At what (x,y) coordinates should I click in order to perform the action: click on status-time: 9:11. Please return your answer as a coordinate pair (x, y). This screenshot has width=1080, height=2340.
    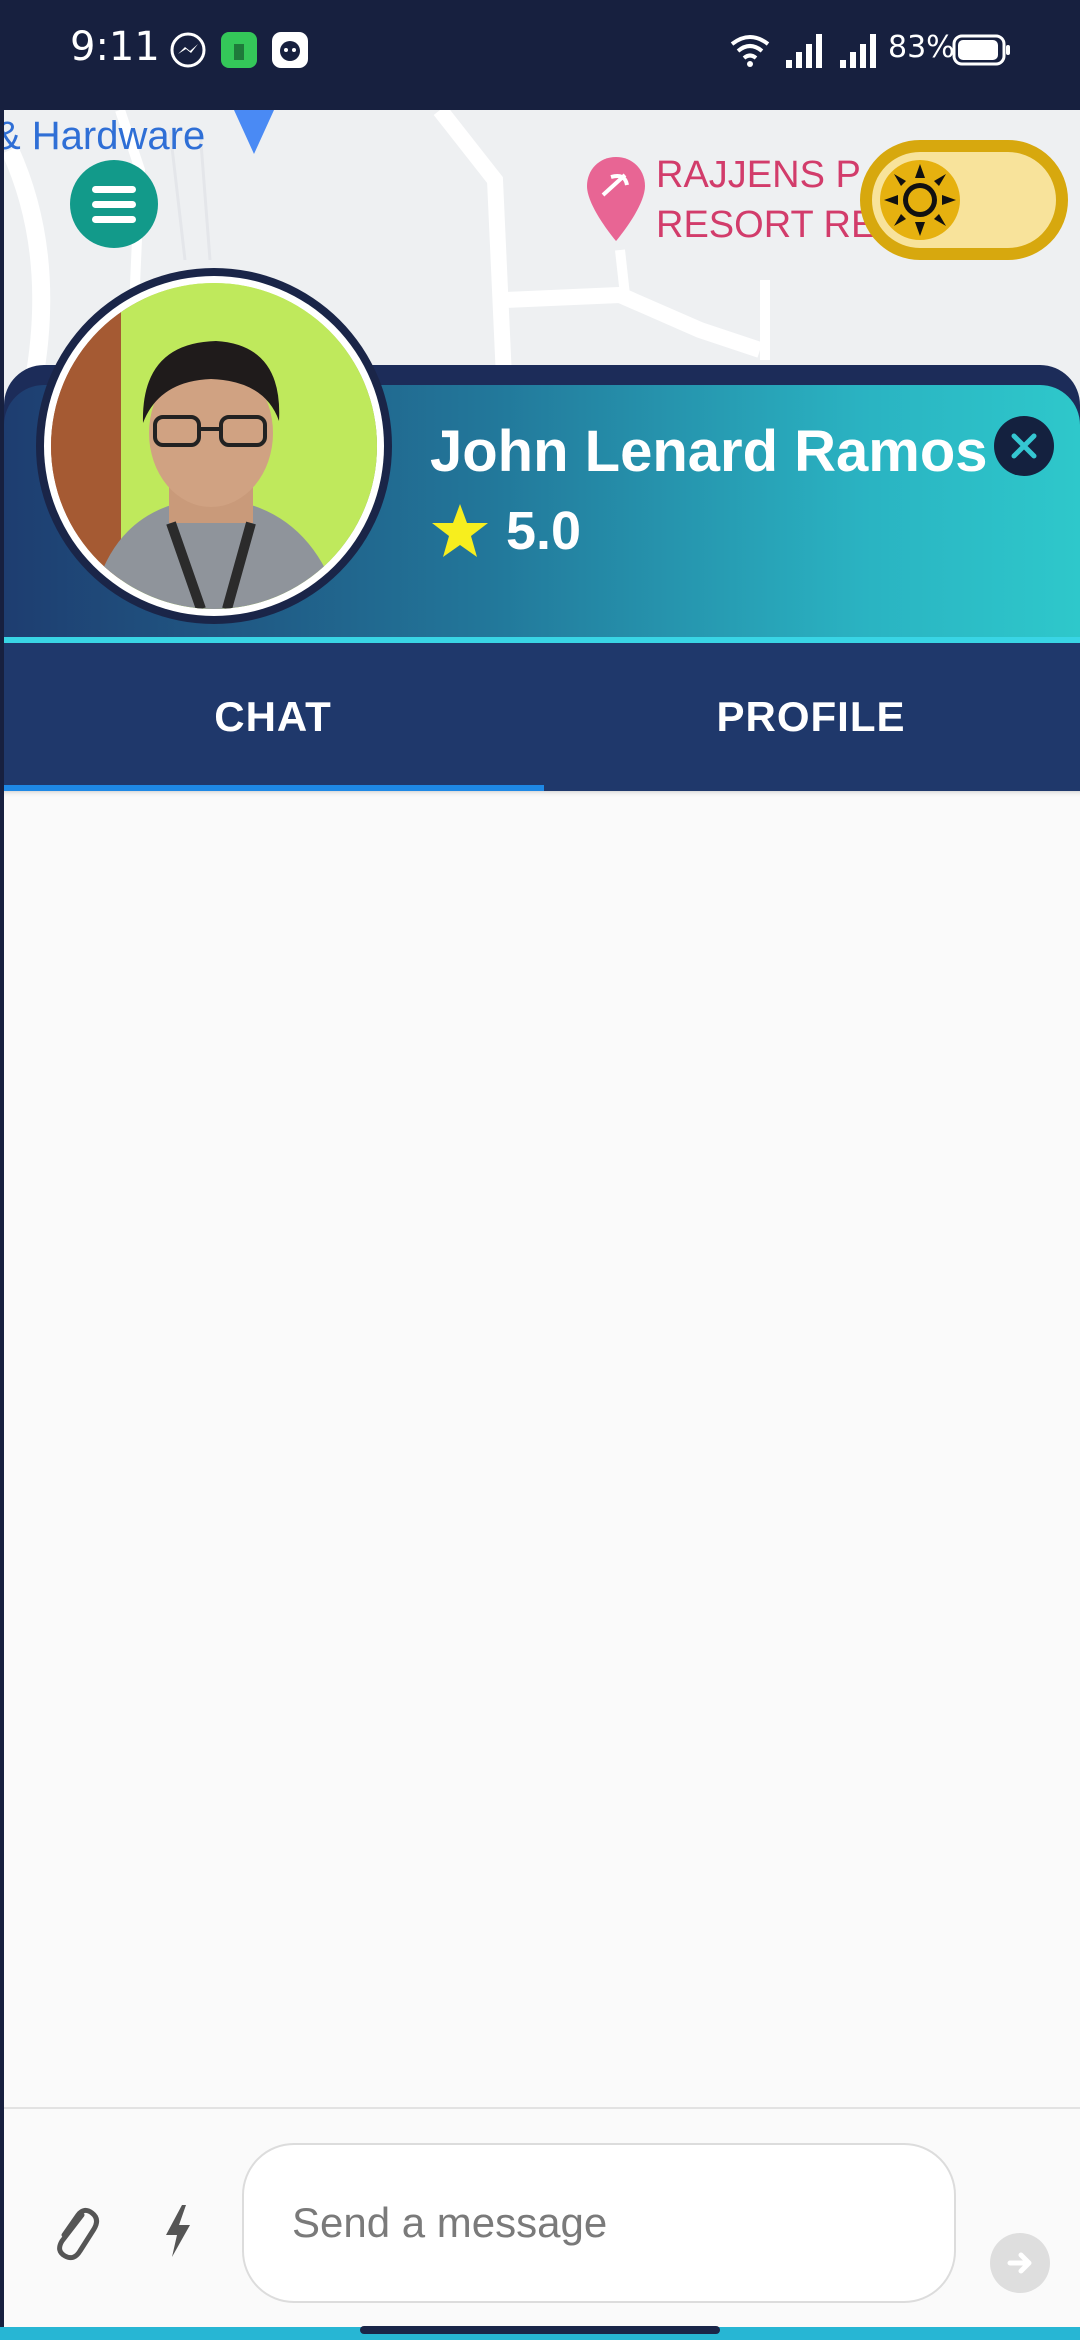
    Looking at the image, I should click on (115, 47).